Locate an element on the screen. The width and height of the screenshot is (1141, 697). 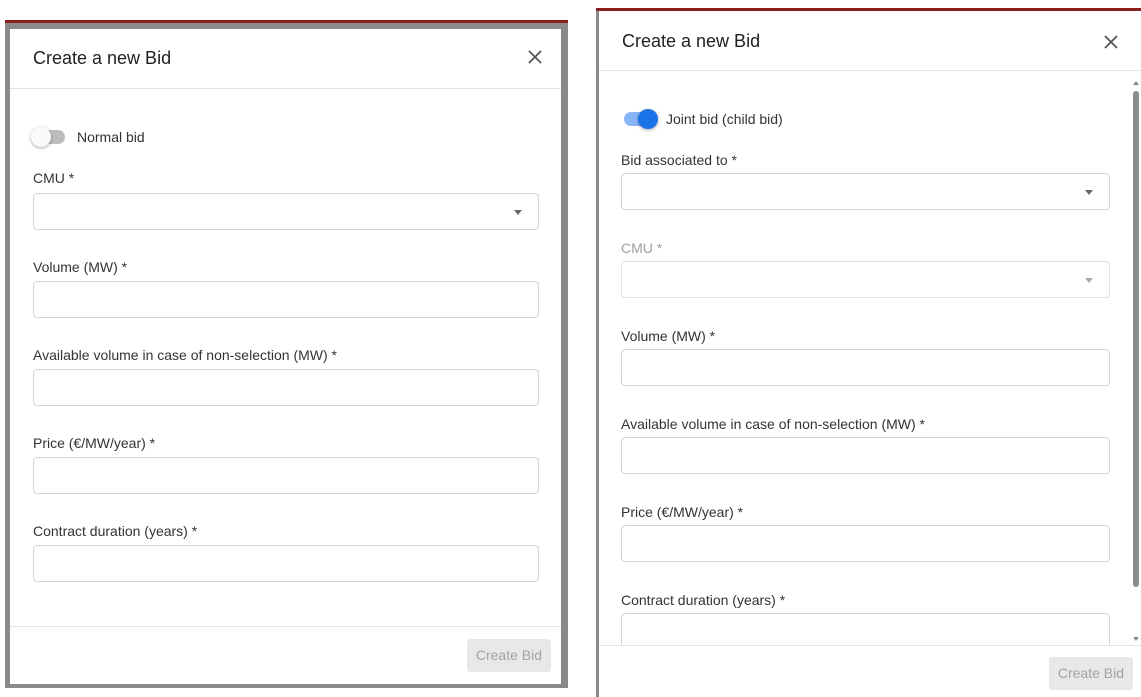
scroll-up-icon is located at coordinates (1136, 83).